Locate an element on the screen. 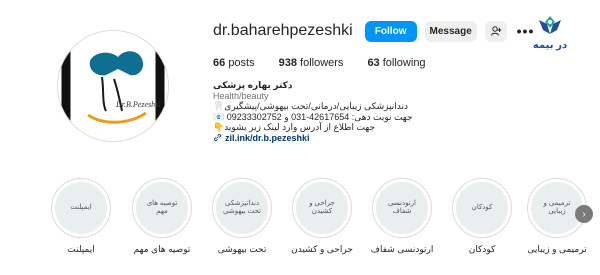  highlight-ring: جراحی و کشیدن is located at coordinates (322, 208).